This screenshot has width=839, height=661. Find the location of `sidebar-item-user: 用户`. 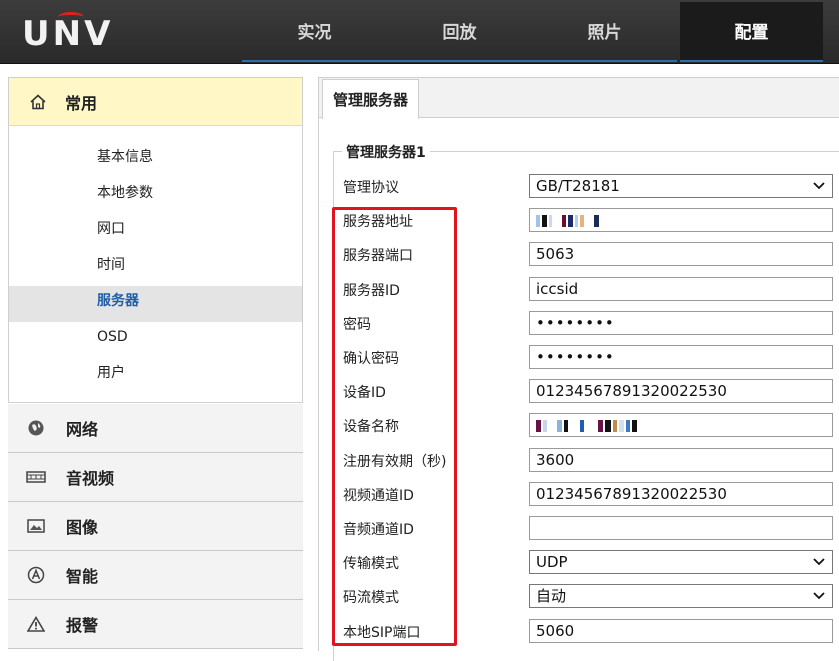

sidebar-item-user: 用户 is located at coordinates (155, 376).